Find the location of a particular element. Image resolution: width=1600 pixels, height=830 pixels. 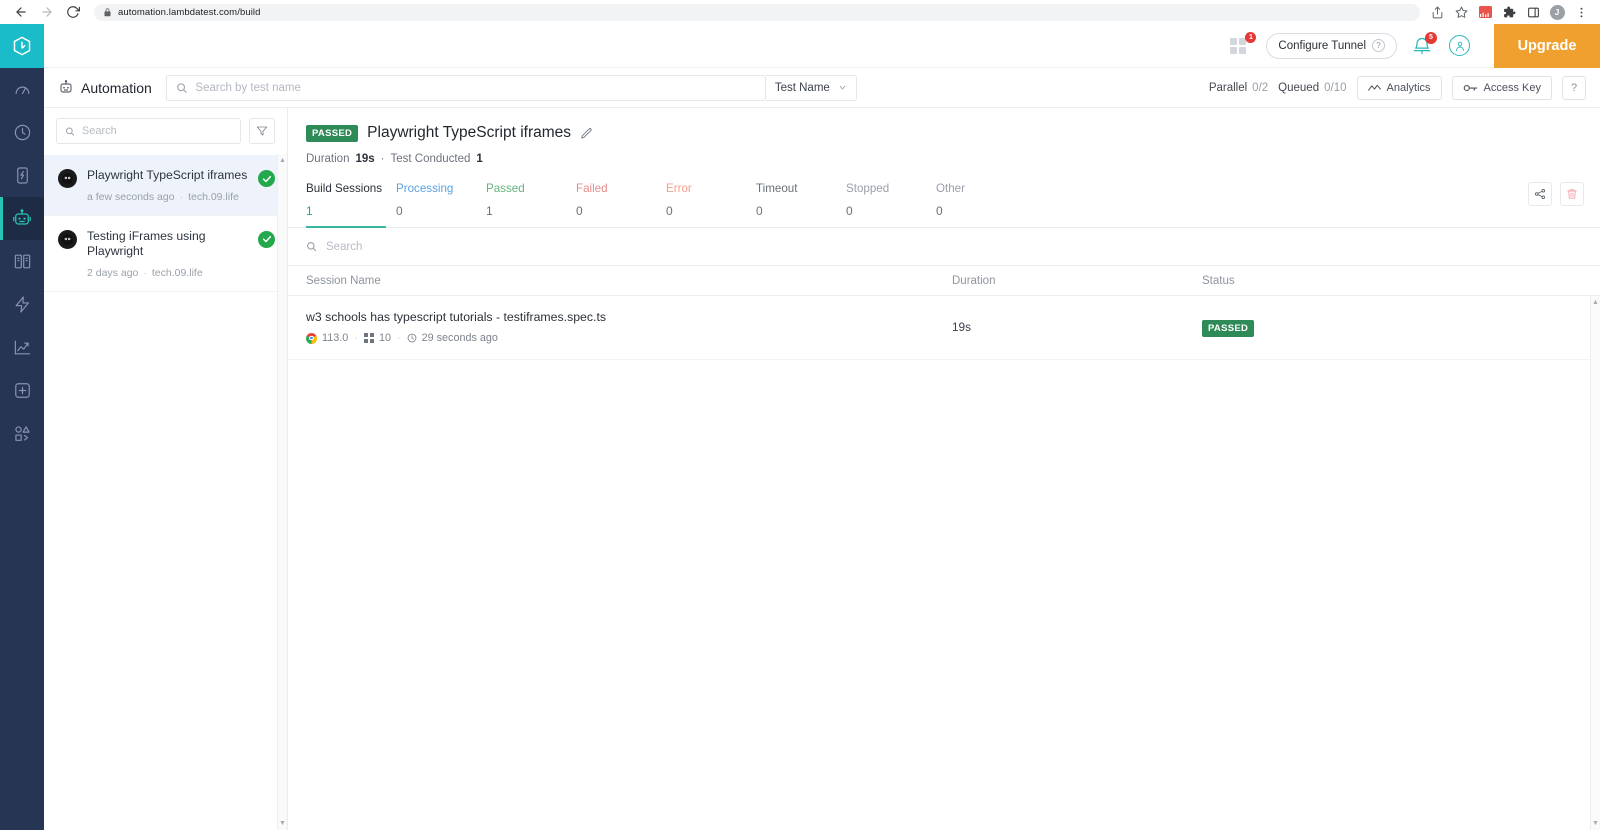

browser-toolbar: automation.lambdatest.com/build J is located at coordinates (800, 12).